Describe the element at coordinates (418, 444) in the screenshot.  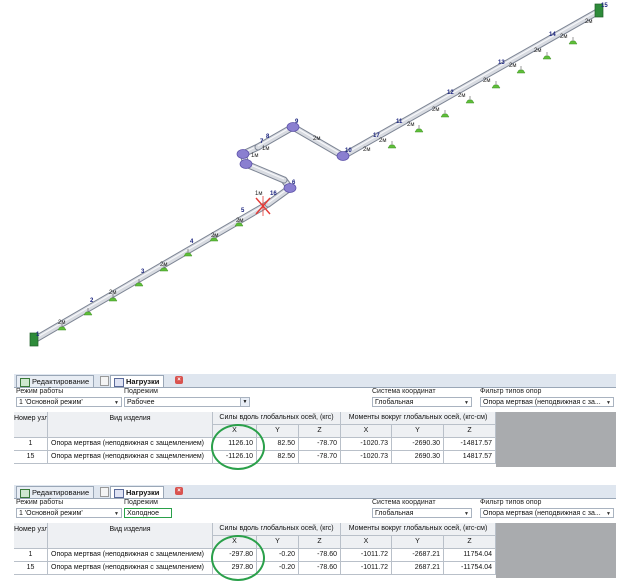
I see `table-row-1-my: -2690.30` at that location.